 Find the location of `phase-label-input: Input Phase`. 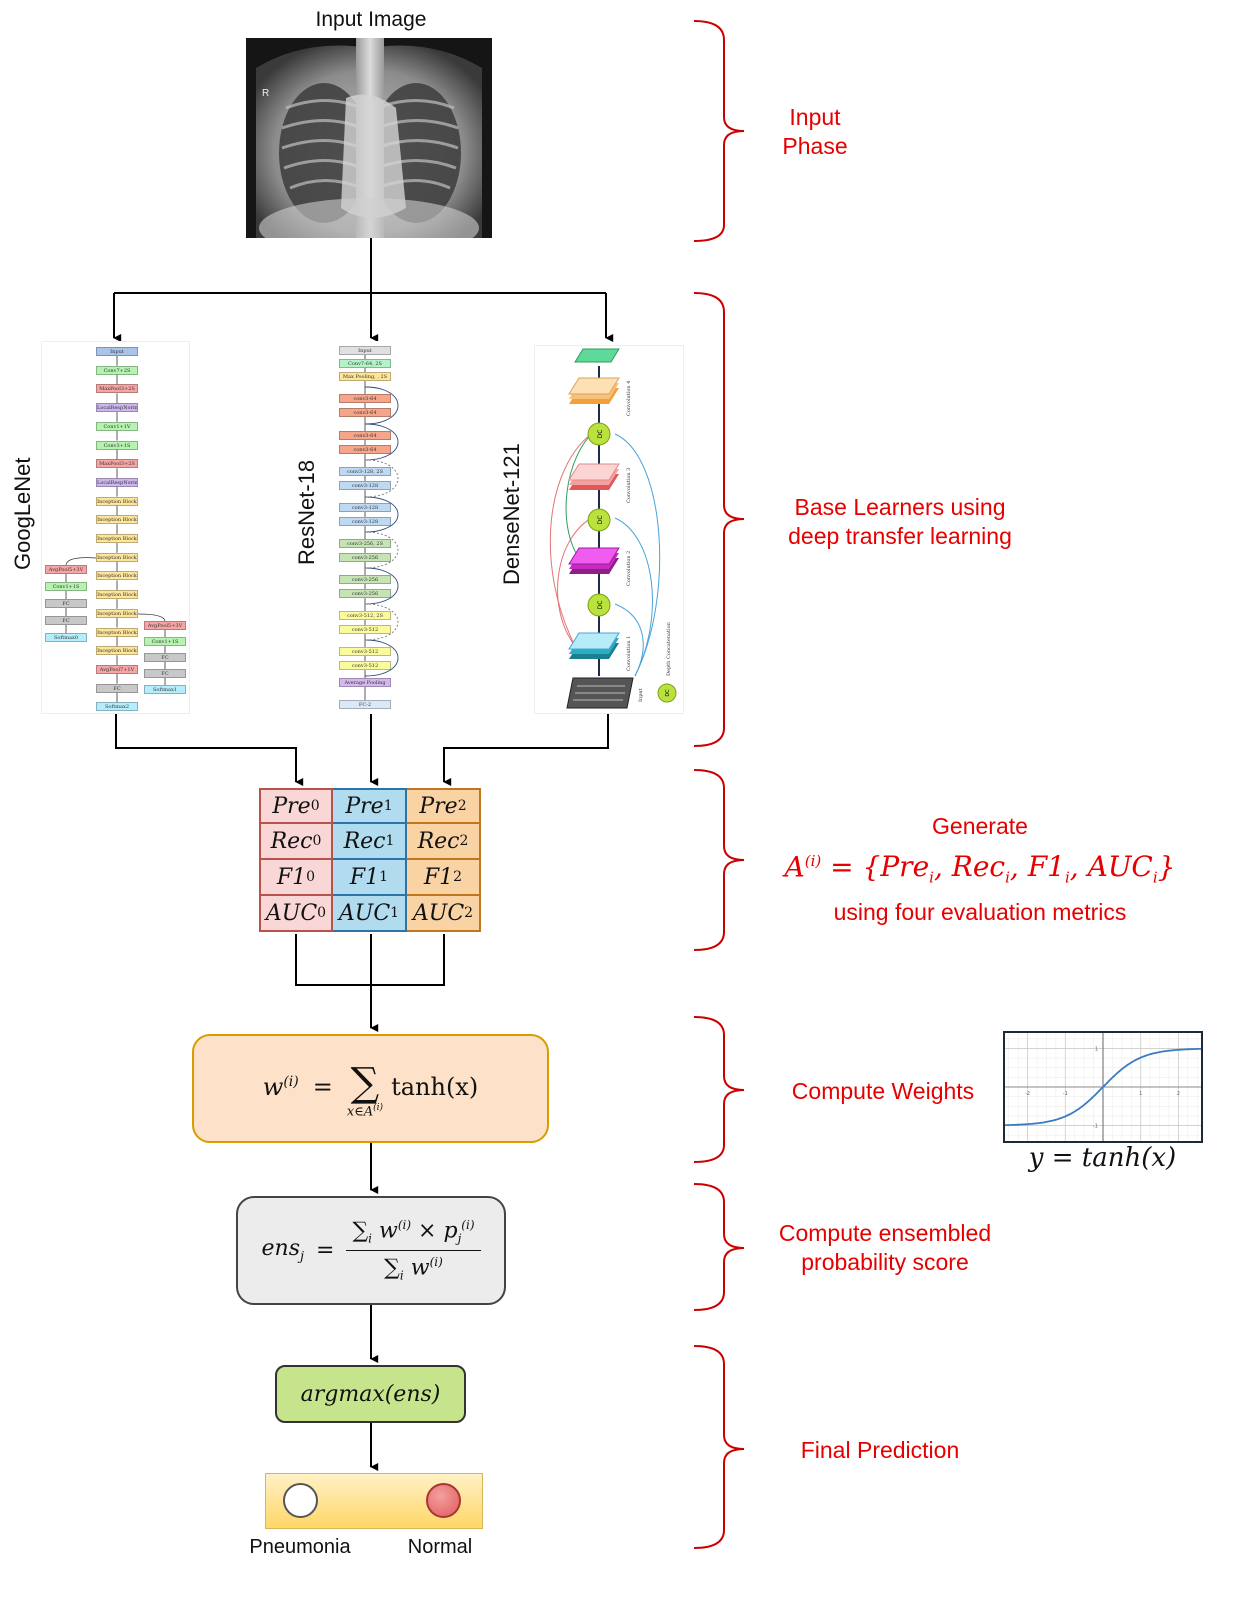

phase-label-input: Input Phase is located at coordinates (815, 132).